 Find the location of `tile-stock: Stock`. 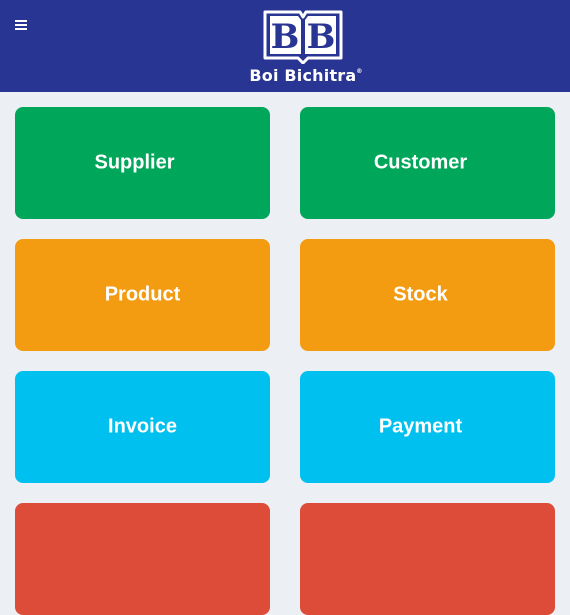

tile-stock: Stock is located at coordinates (427, 295).